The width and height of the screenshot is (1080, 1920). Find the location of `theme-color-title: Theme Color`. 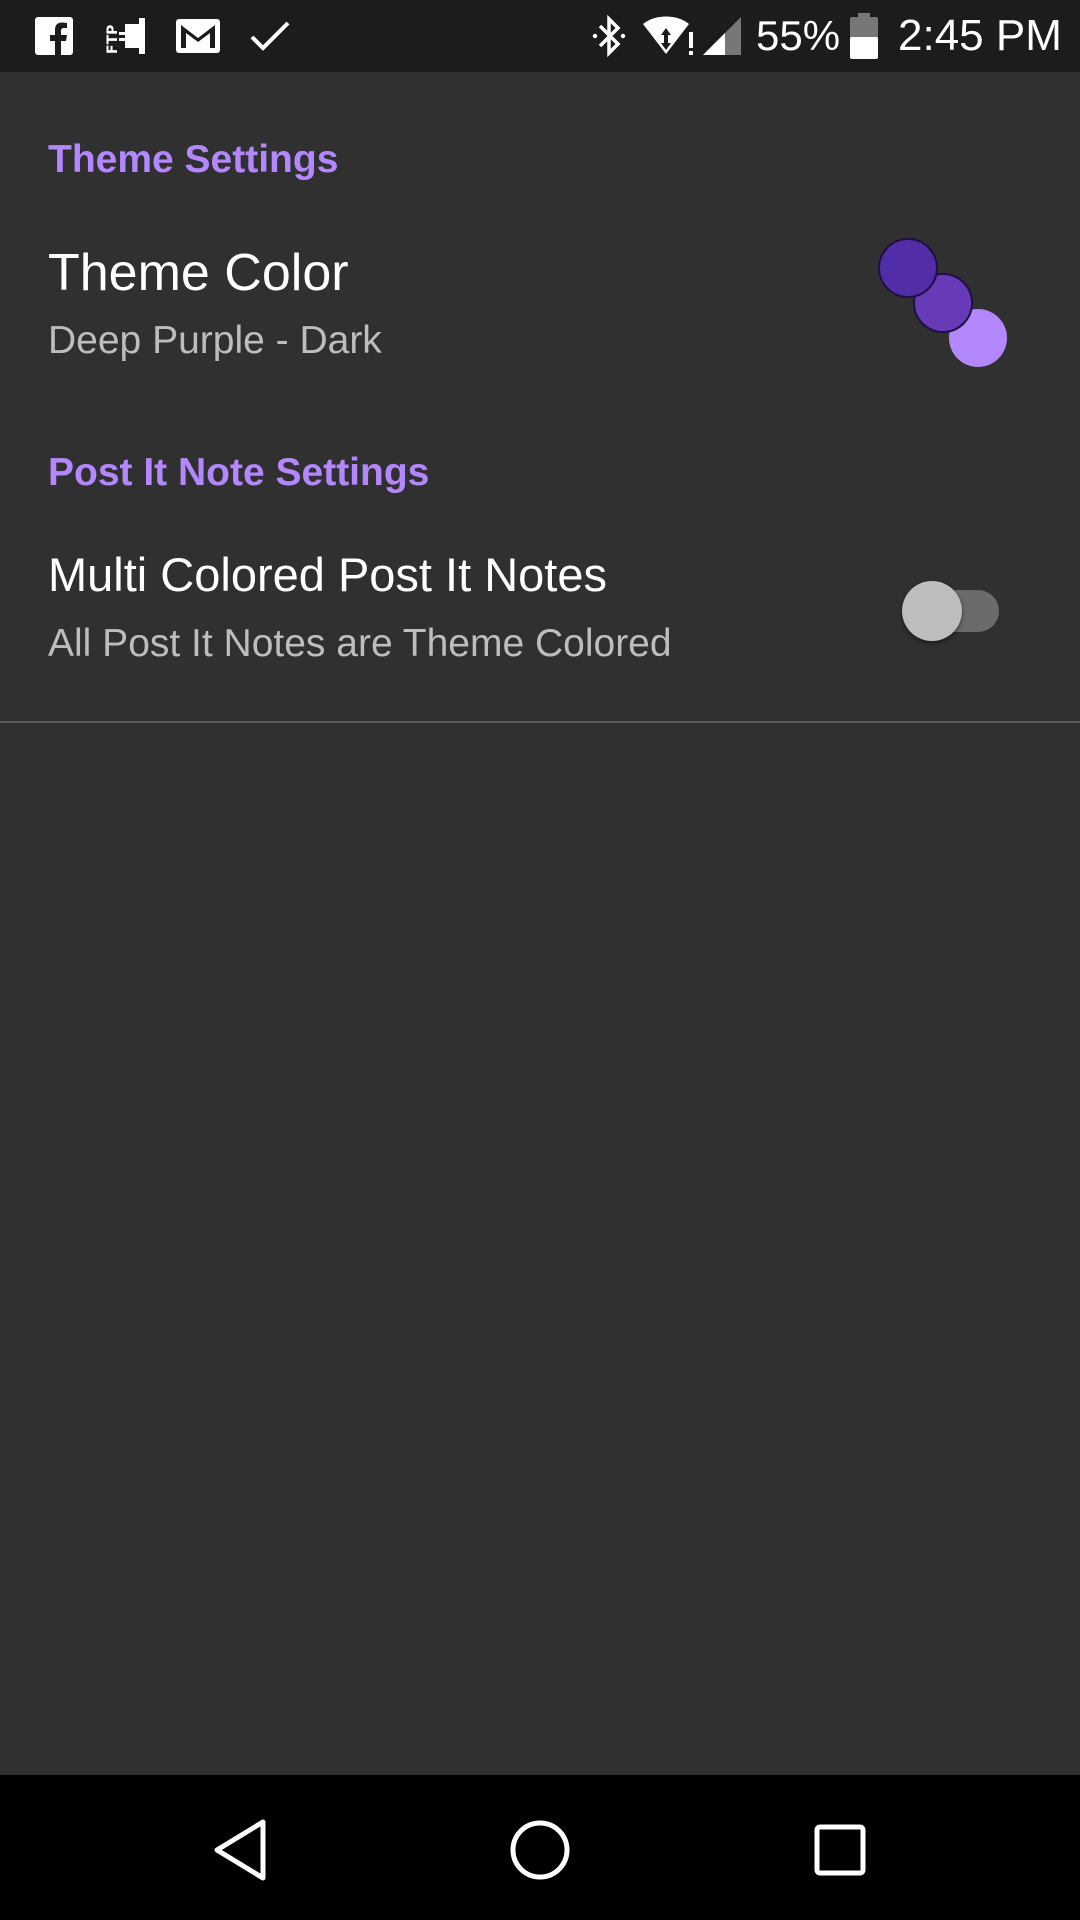

theme-color-title: Theme Color is located at coordinates (198, 273).